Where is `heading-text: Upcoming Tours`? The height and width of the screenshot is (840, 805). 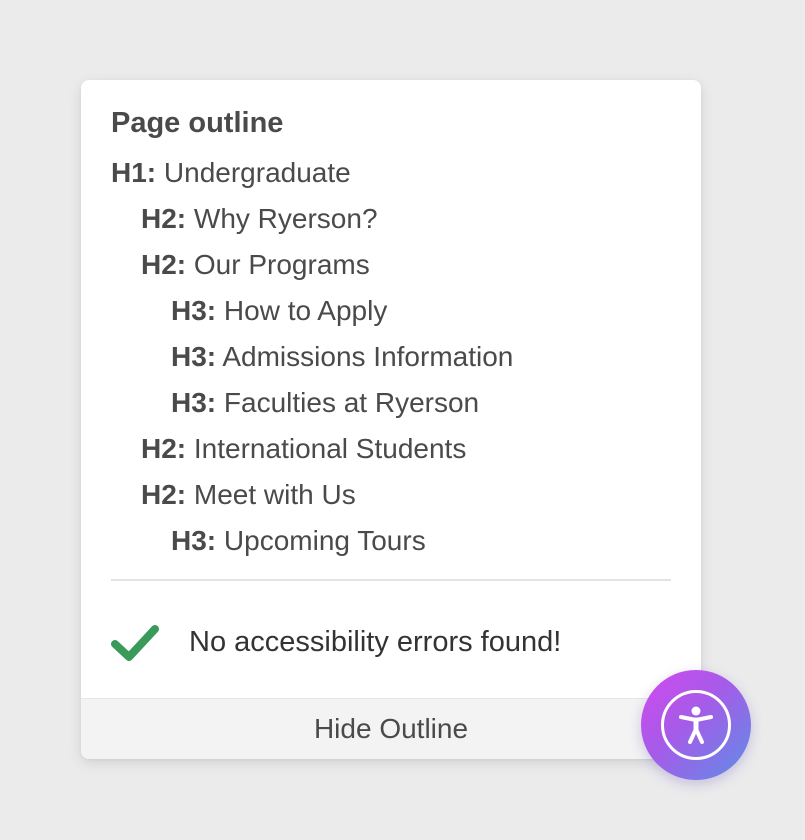
heading-text: Upcoming Tours is located at coordinates (324, 540).